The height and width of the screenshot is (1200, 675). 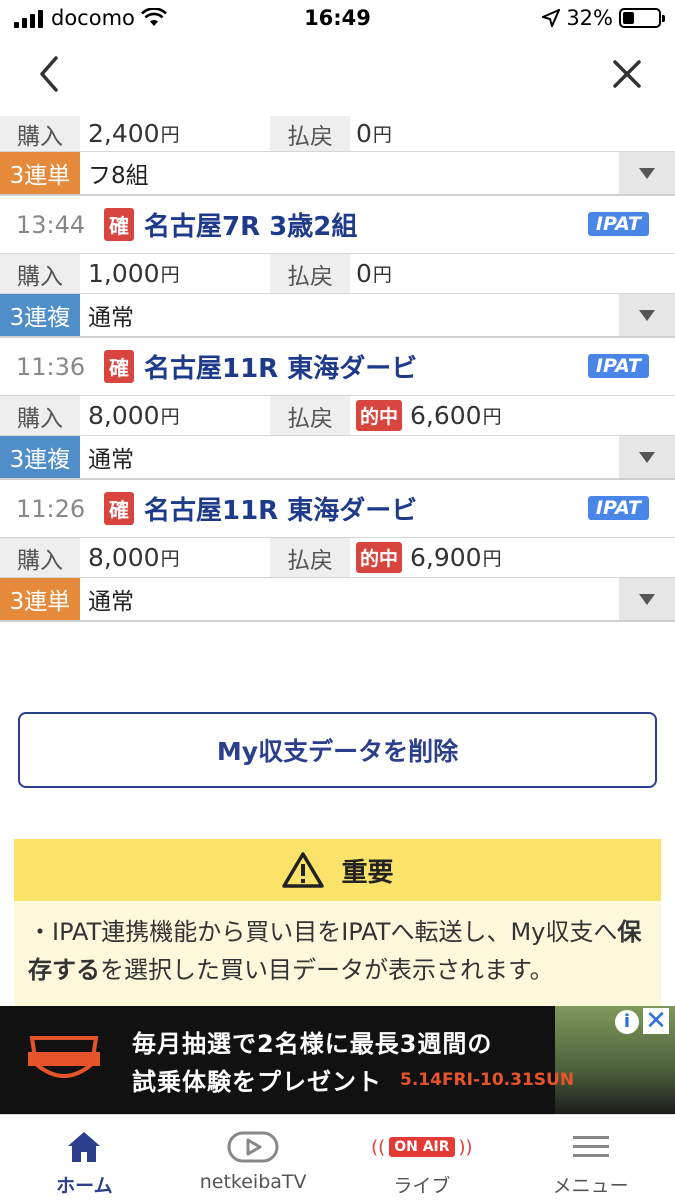 I want to click on race-header: 11:36 確 名古屋11R 東海ダービ IPAT, so click(x=337, y=367).